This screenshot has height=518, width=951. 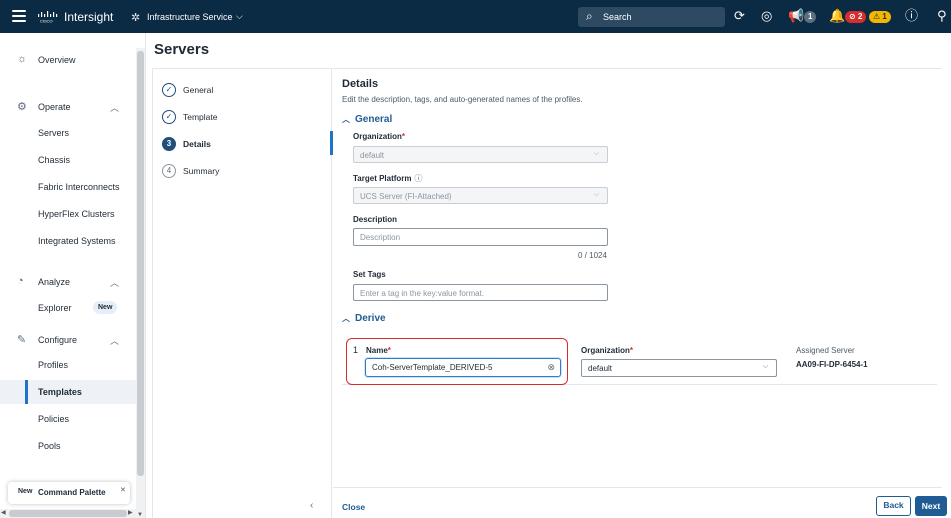 What do you see at coordinates (810, 17) in the screenshot?
I see `announcement-count-badge: 1` at bounding box center [810, 17].